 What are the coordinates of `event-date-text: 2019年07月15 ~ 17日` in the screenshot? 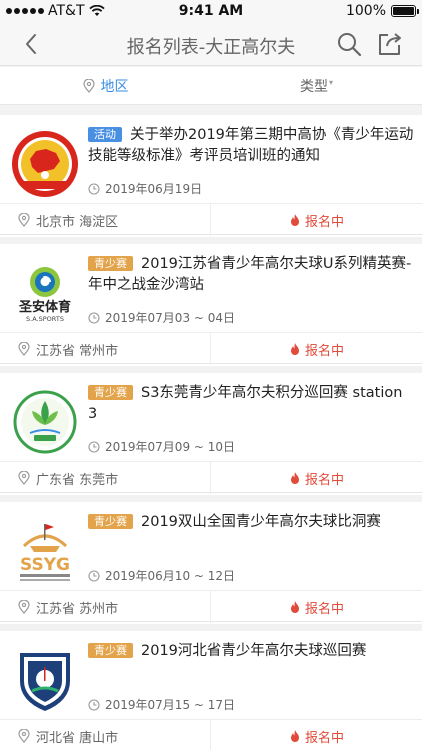 It's located at (170, 705).